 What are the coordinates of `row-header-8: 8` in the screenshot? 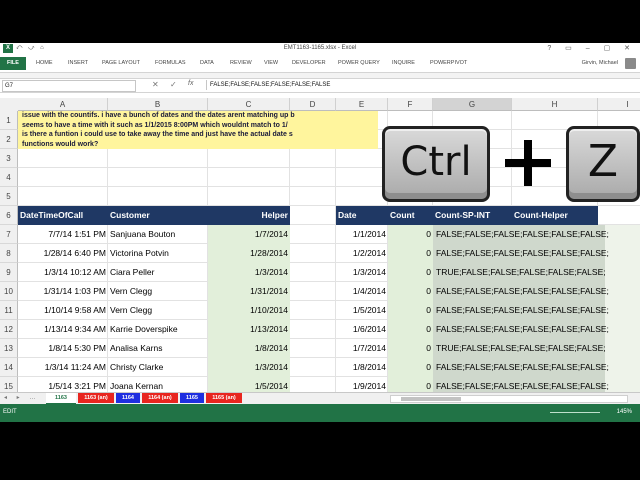 It's located at (9, 253).